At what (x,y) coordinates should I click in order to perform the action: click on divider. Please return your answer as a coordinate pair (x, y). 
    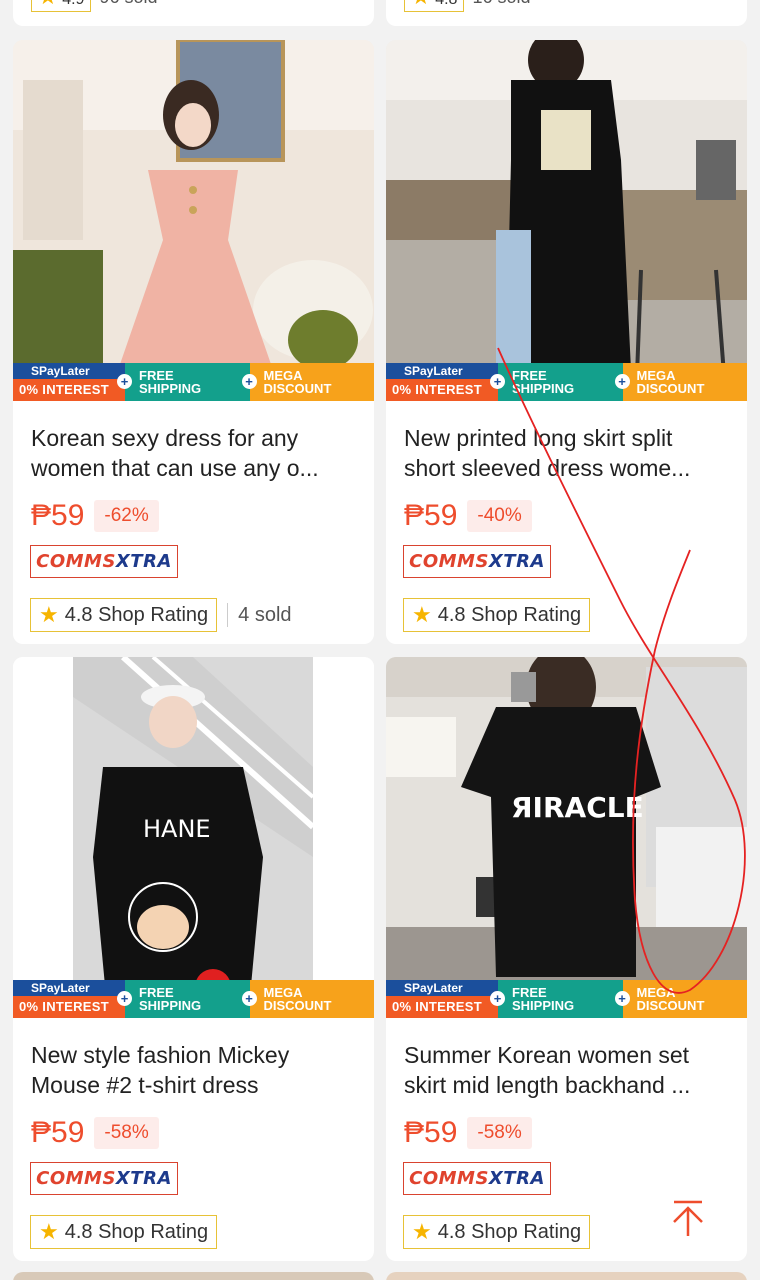
    Looking at the image, I should click on (228, 615).